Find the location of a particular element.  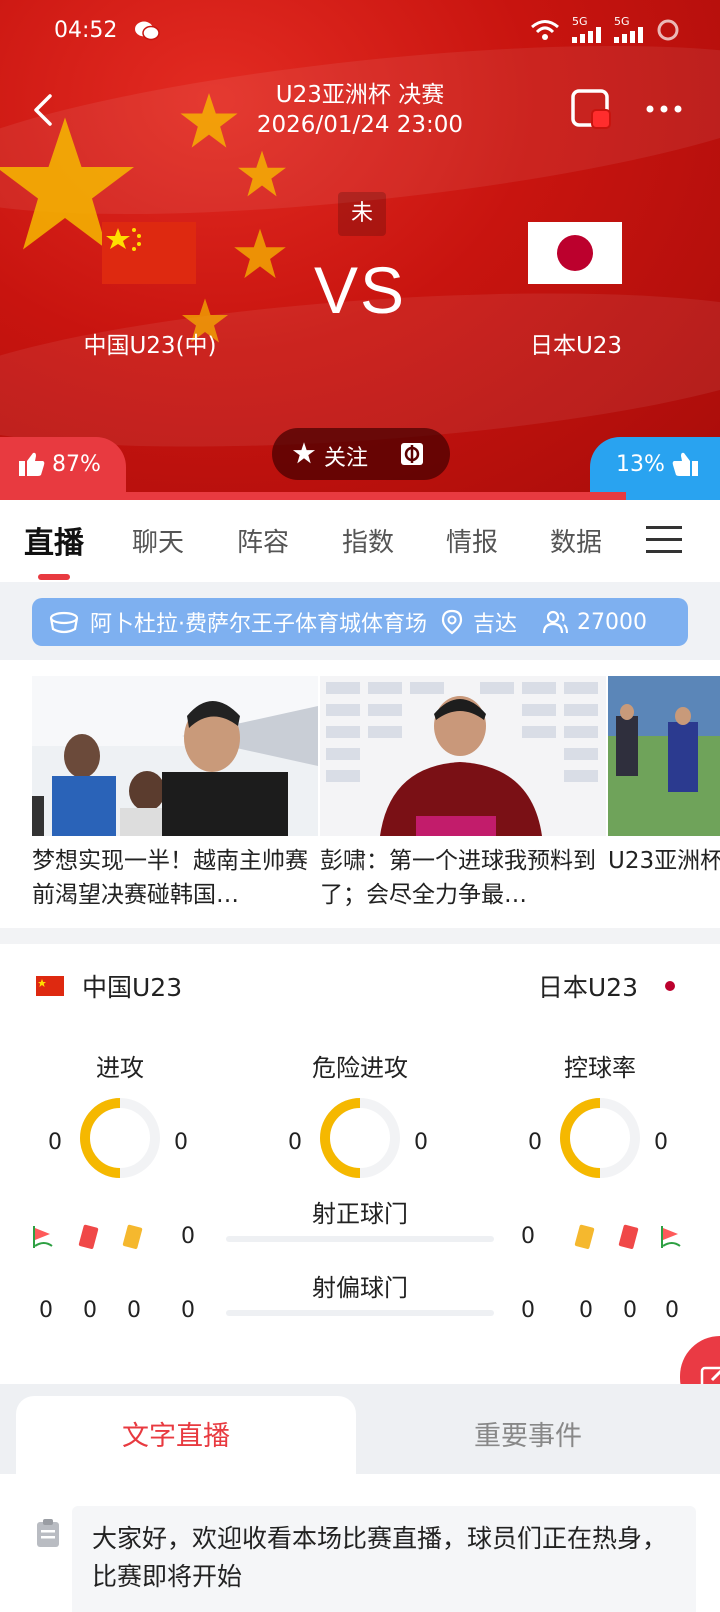

status-bar: 04:52 5G 5G is located at coordinates (360, 33).